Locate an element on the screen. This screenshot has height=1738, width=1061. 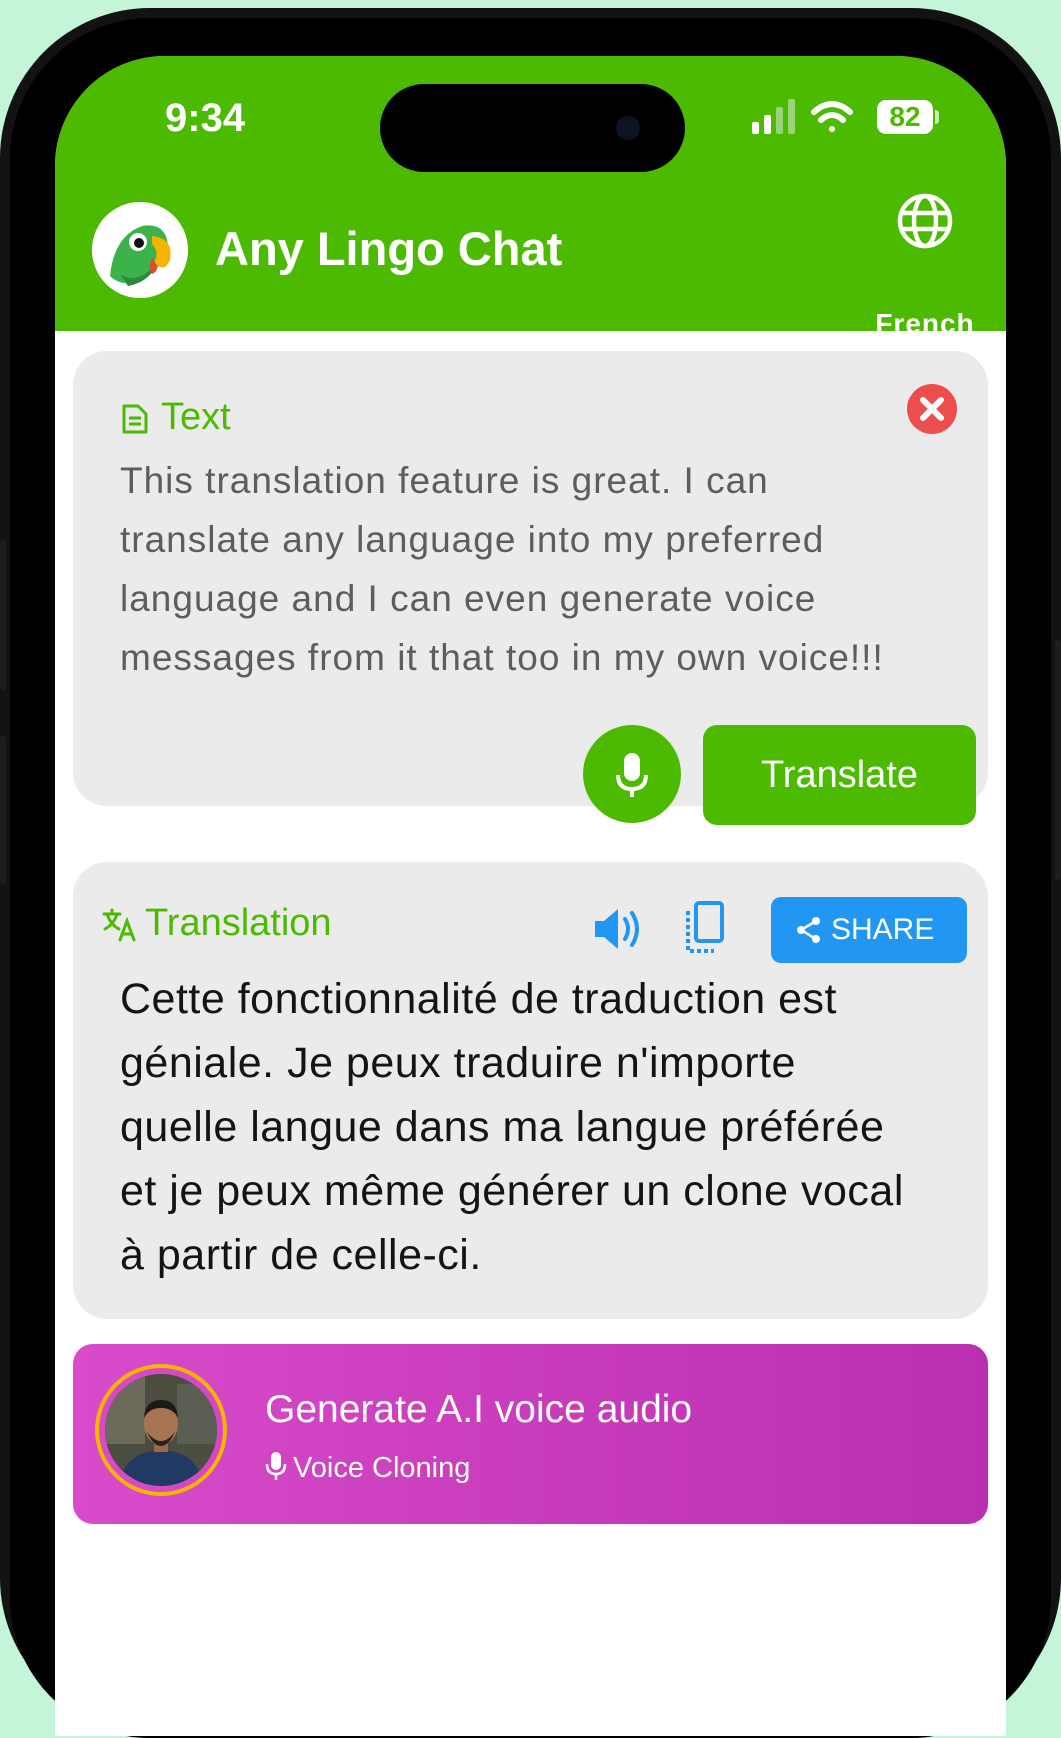
input-line: translate any language into my preferred is located at coordinates (472, 539).